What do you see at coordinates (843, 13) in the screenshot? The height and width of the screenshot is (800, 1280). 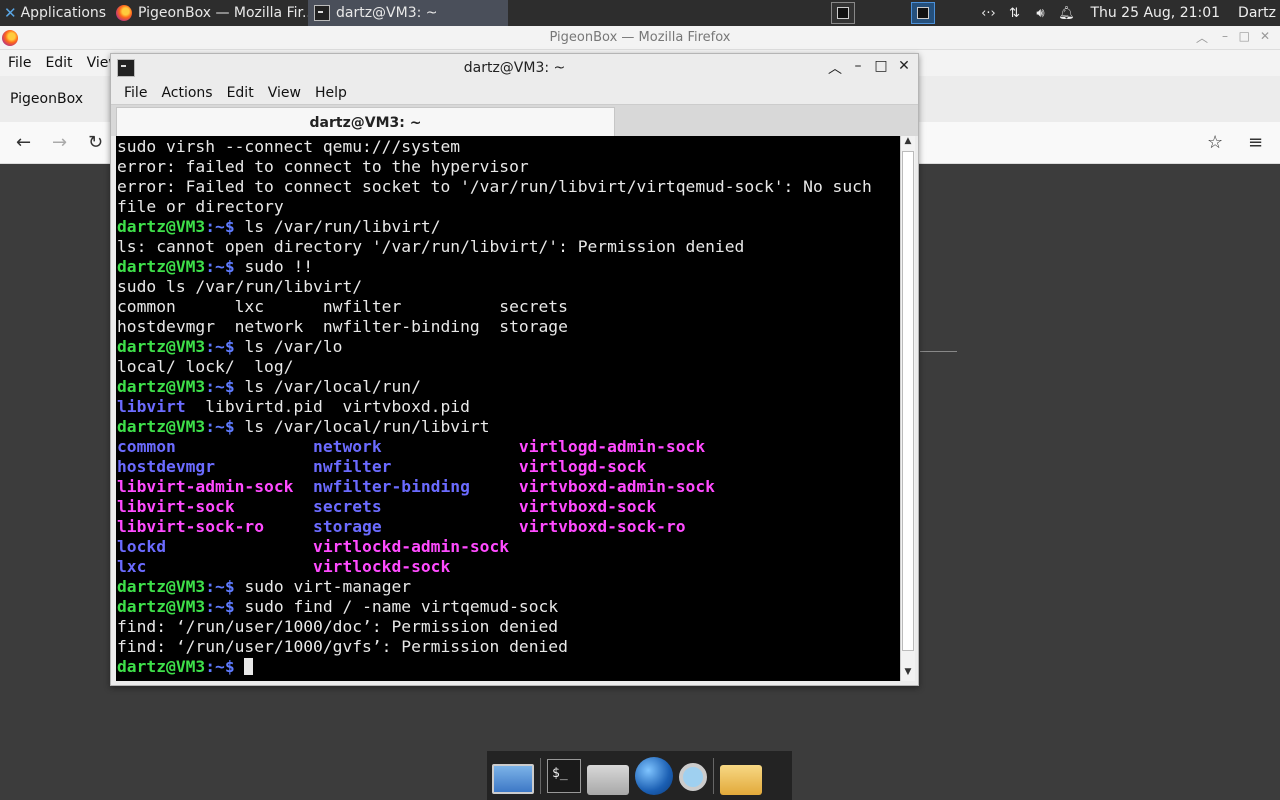 I see `workspace-1-button` at bounding box center [843, 13].